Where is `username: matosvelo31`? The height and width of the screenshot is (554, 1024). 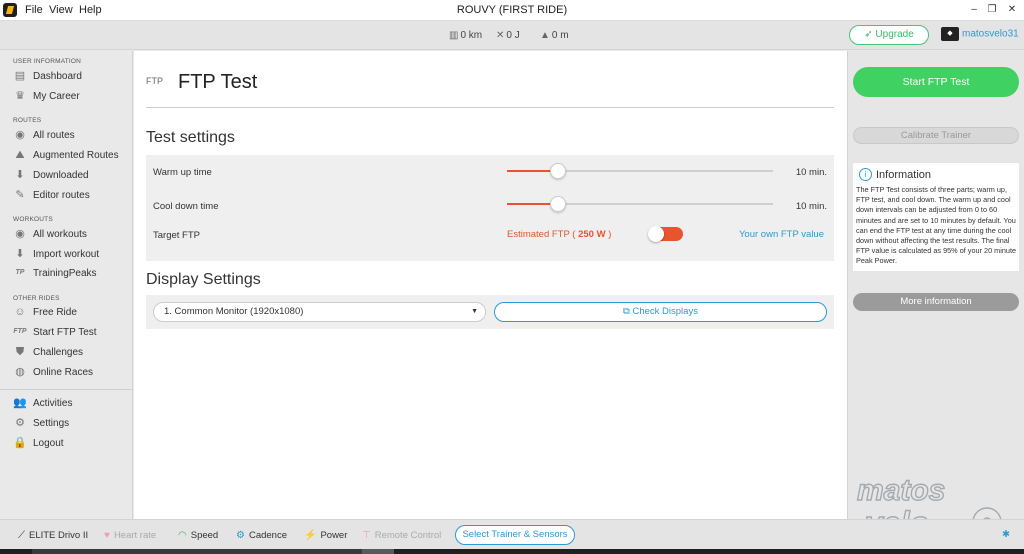 username: matosvelo31 is located at coordinates (990, 34).